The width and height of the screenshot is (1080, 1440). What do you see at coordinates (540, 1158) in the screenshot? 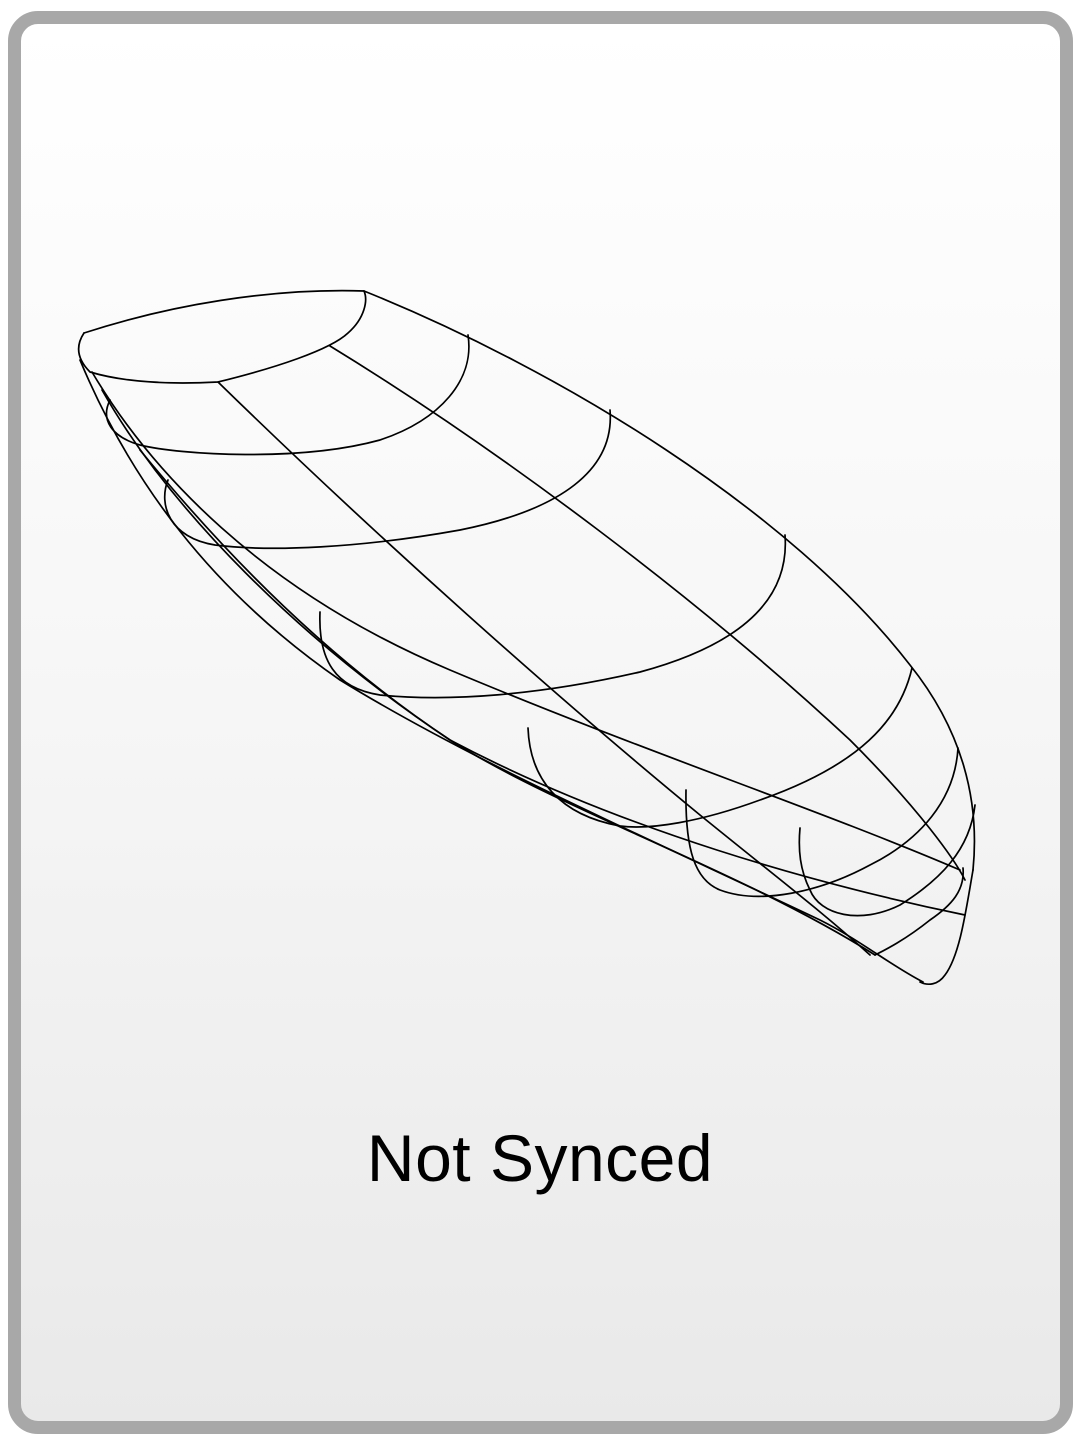
I see `sync-status-label: Not Synced` at bounding box center [540, 1158].